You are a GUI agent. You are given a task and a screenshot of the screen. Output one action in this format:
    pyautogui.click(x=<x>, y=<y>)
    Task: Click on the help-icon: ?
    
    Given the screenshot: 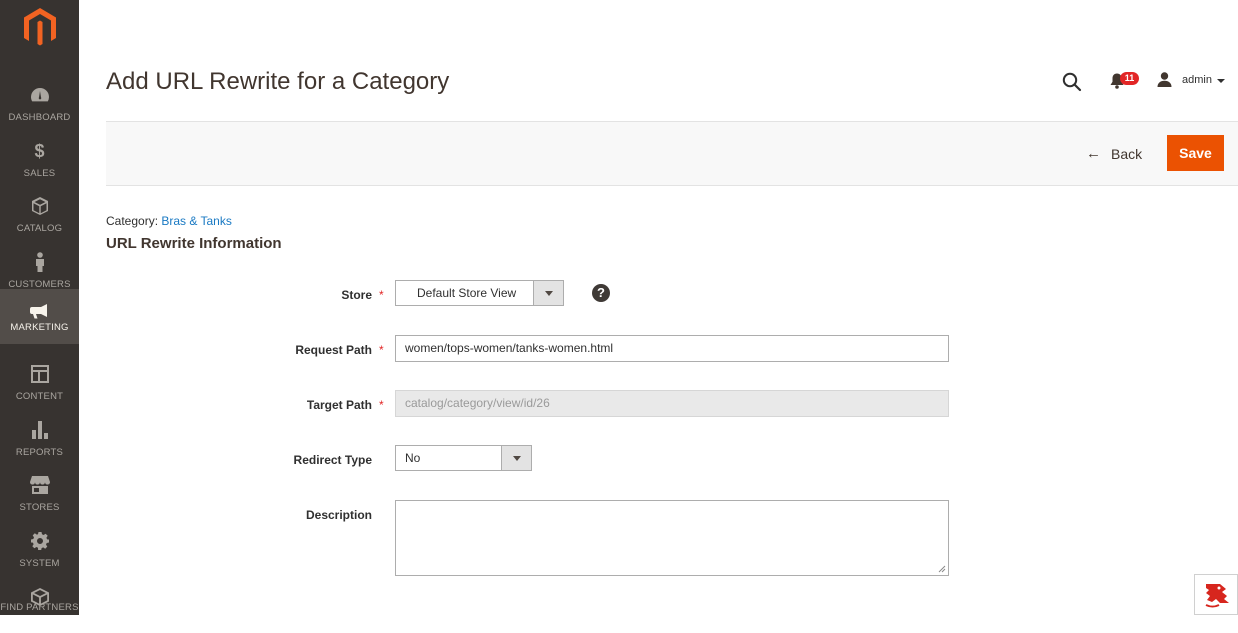 What is the action you would take?
    pyautogui.click(x=601, y=293)
    